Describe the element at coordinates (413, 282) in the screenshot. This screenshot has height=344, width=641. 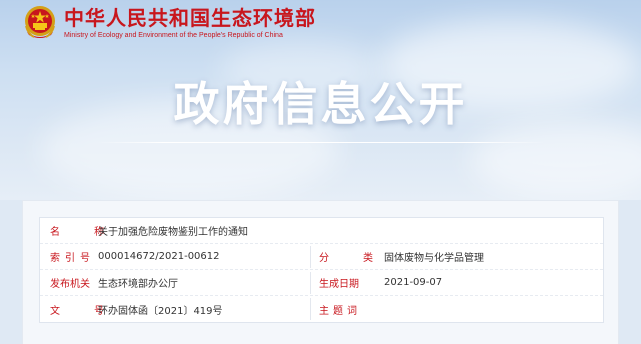
I see `date-value: 2021-09-07` at that location.